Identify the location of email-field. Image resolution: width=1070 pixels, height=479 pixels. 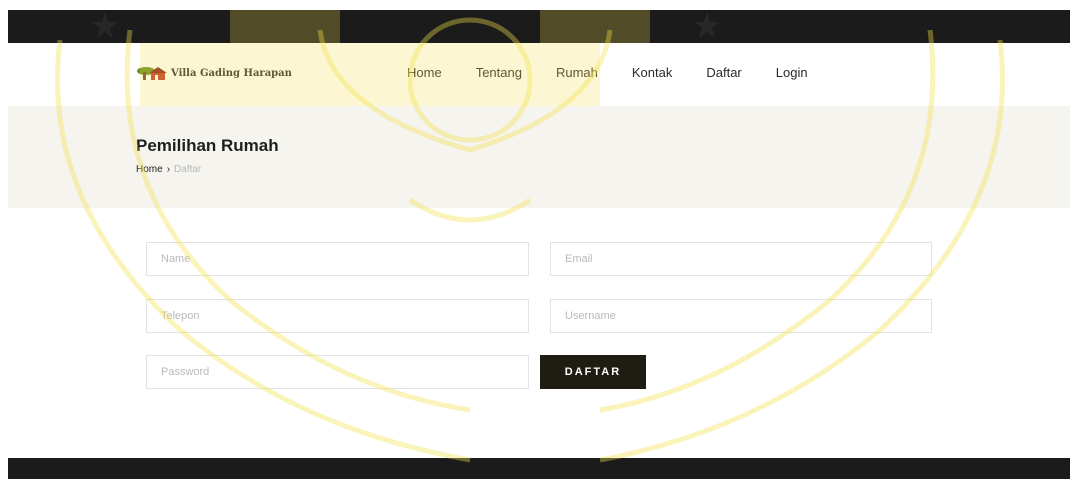
(741, 259).